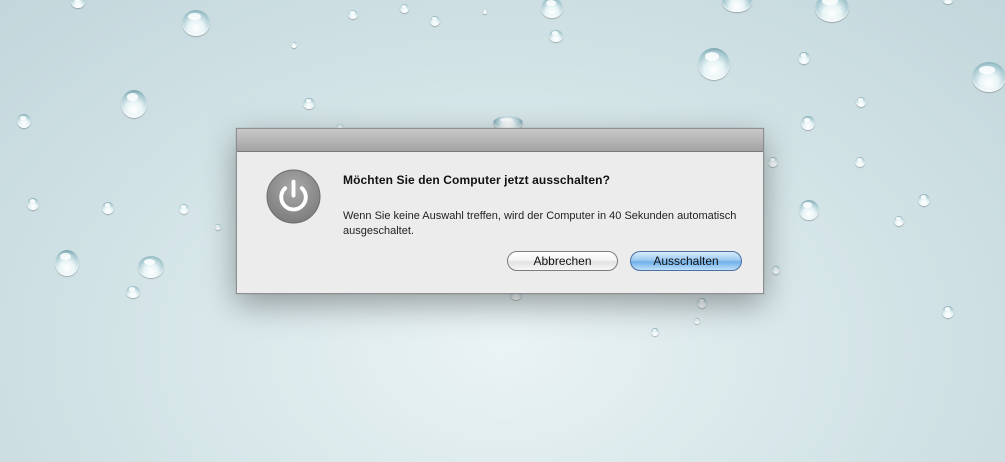 The width and height of the screenshot is (1005, 462). I want to click on shutdown-button: Ausschalten, so click(686, 261).